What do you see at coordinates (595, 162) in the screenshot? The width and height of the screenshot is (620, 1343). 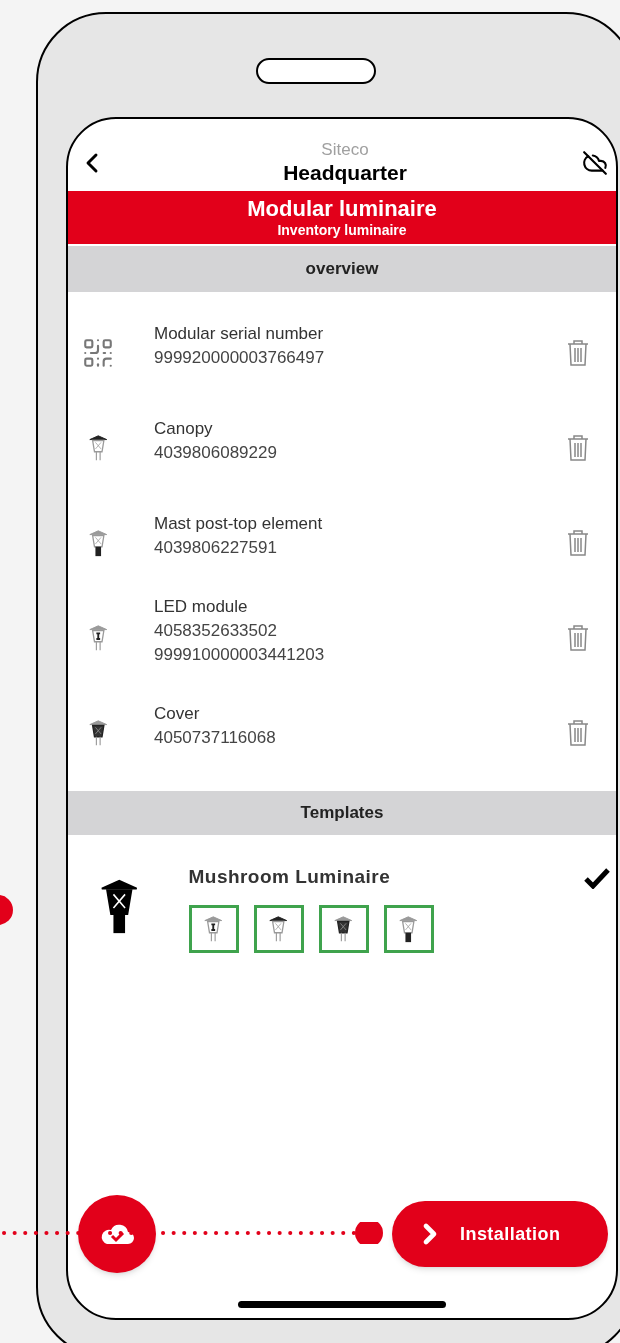 I see `cloud-off-icon` at bounding box center [595, 162].